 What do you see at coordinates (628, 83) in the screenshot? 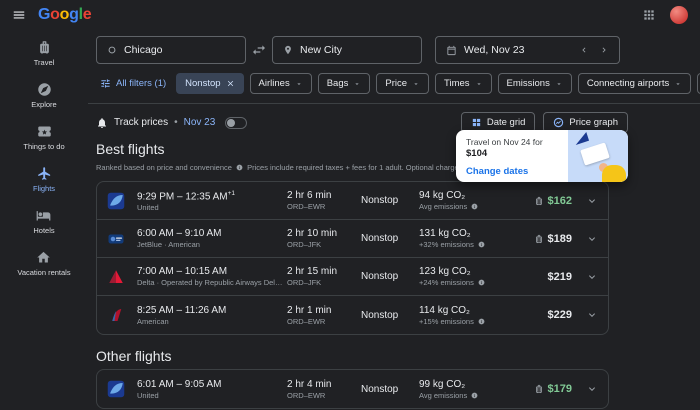
I see `filter-chip-label: Connecting airports` at bounding box center [628, 83].